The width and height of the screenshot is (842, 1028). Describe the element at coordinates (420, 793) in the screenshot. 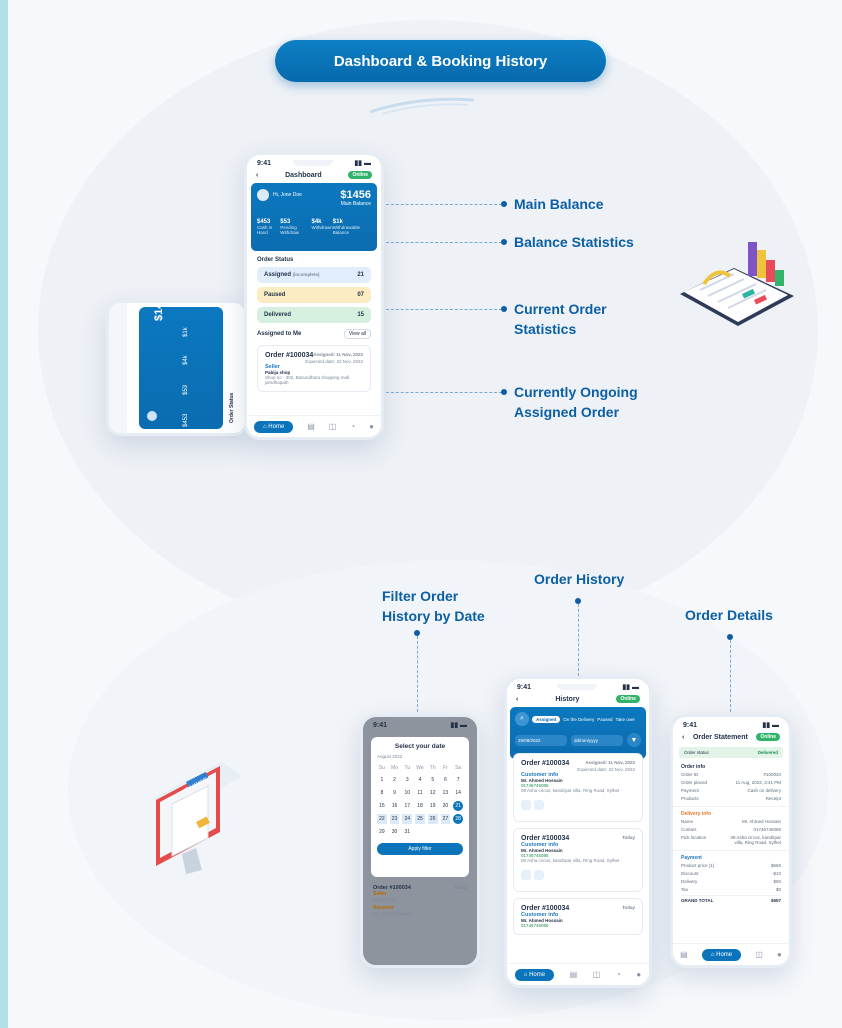

I see `calendar-date: 11` at that location.